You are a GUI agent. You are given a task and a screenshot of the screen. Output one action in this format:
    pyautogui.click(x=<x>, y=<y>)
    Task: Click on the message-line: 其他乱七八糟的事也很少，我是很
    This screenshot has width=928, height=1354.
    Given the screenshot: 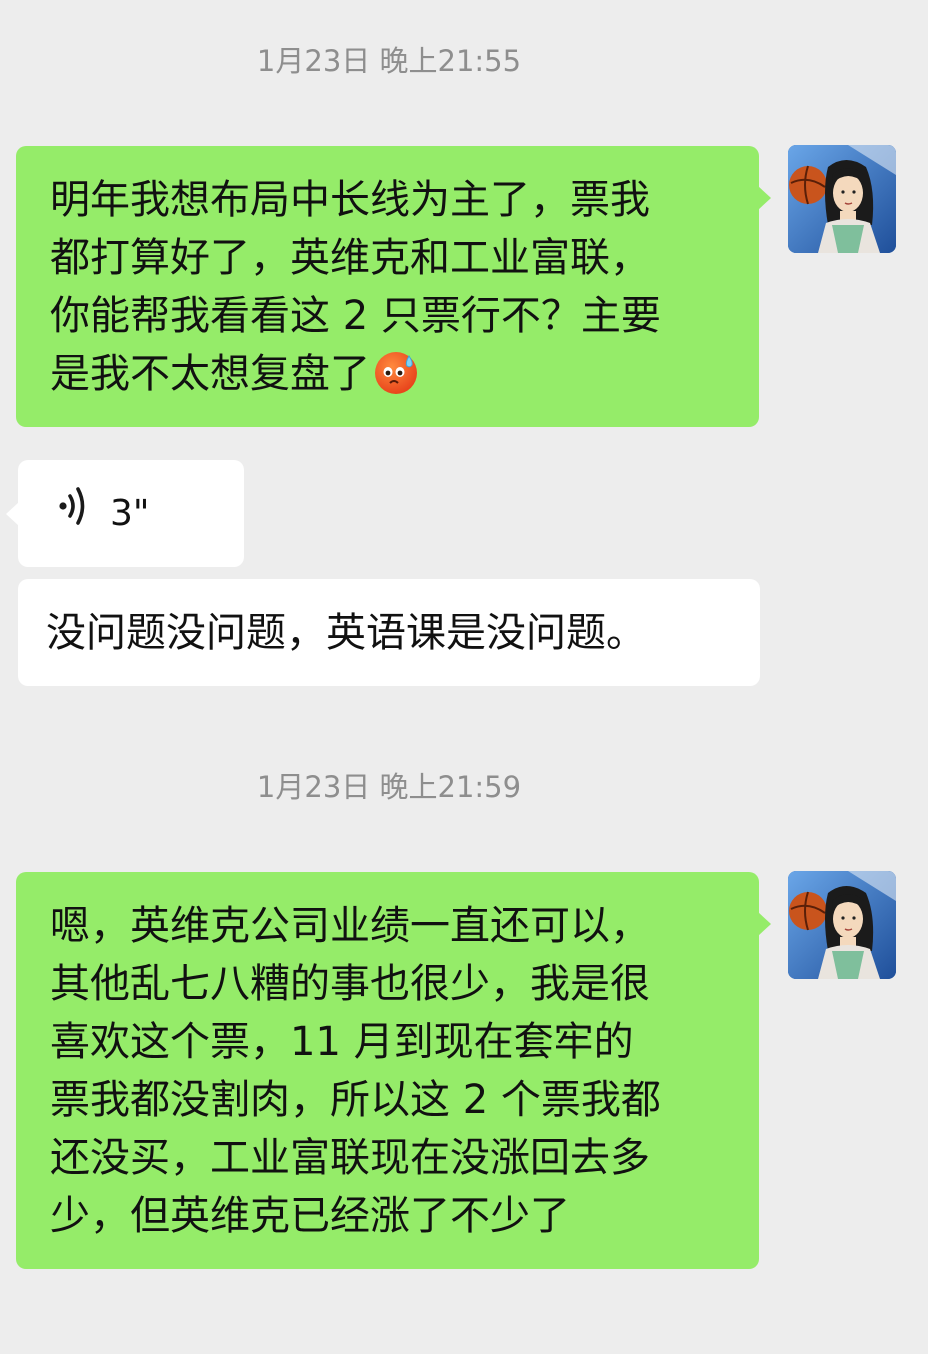 What is the action you would take?
    pyautogui.click(x=350, y=984)
    